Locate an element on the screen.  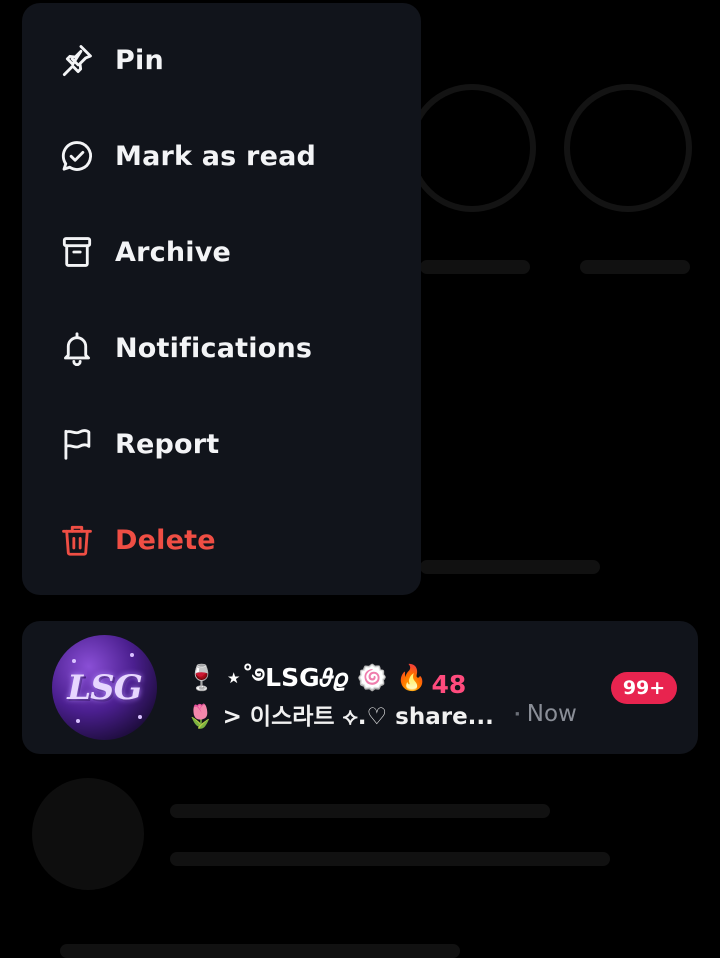
menu-item-report: Report is located at coordinates (221, 444).